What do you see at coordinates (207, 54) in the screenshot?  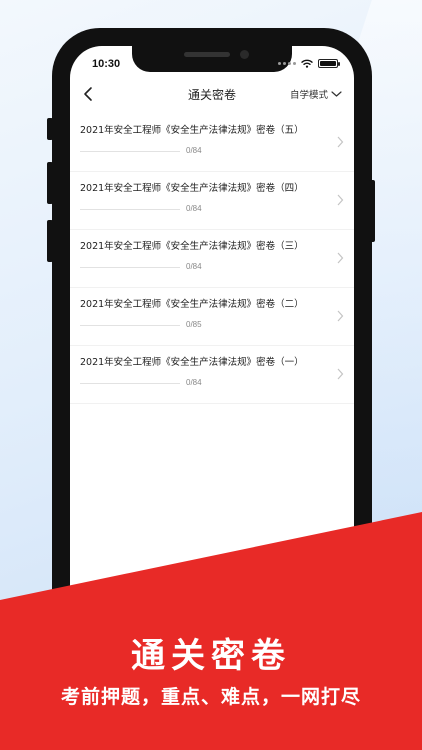 I see `speaker` at bounding box center [207, 54].